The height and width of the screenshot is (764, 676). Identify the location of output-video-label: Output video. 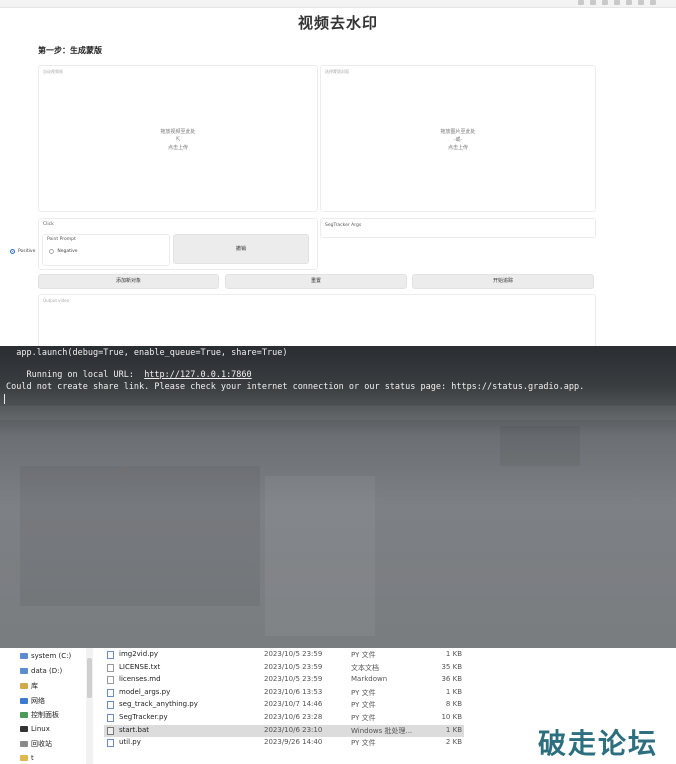
(56, 300).